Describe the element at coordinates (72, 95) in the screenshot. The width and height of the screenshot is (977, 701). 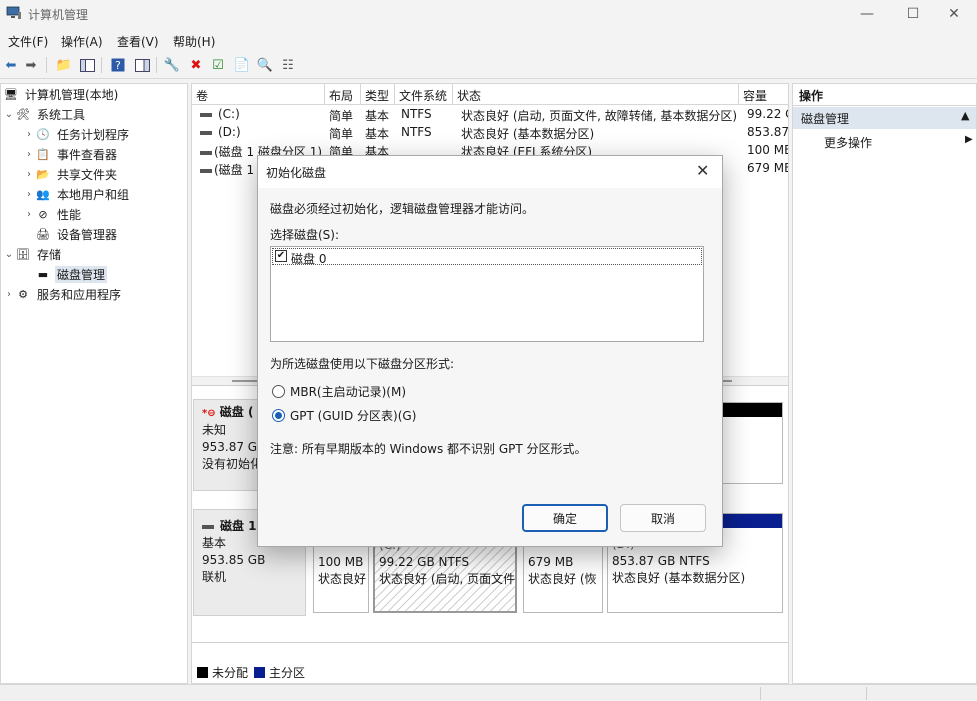
I see `tree-label: 计算机管理(本地)` at that location.